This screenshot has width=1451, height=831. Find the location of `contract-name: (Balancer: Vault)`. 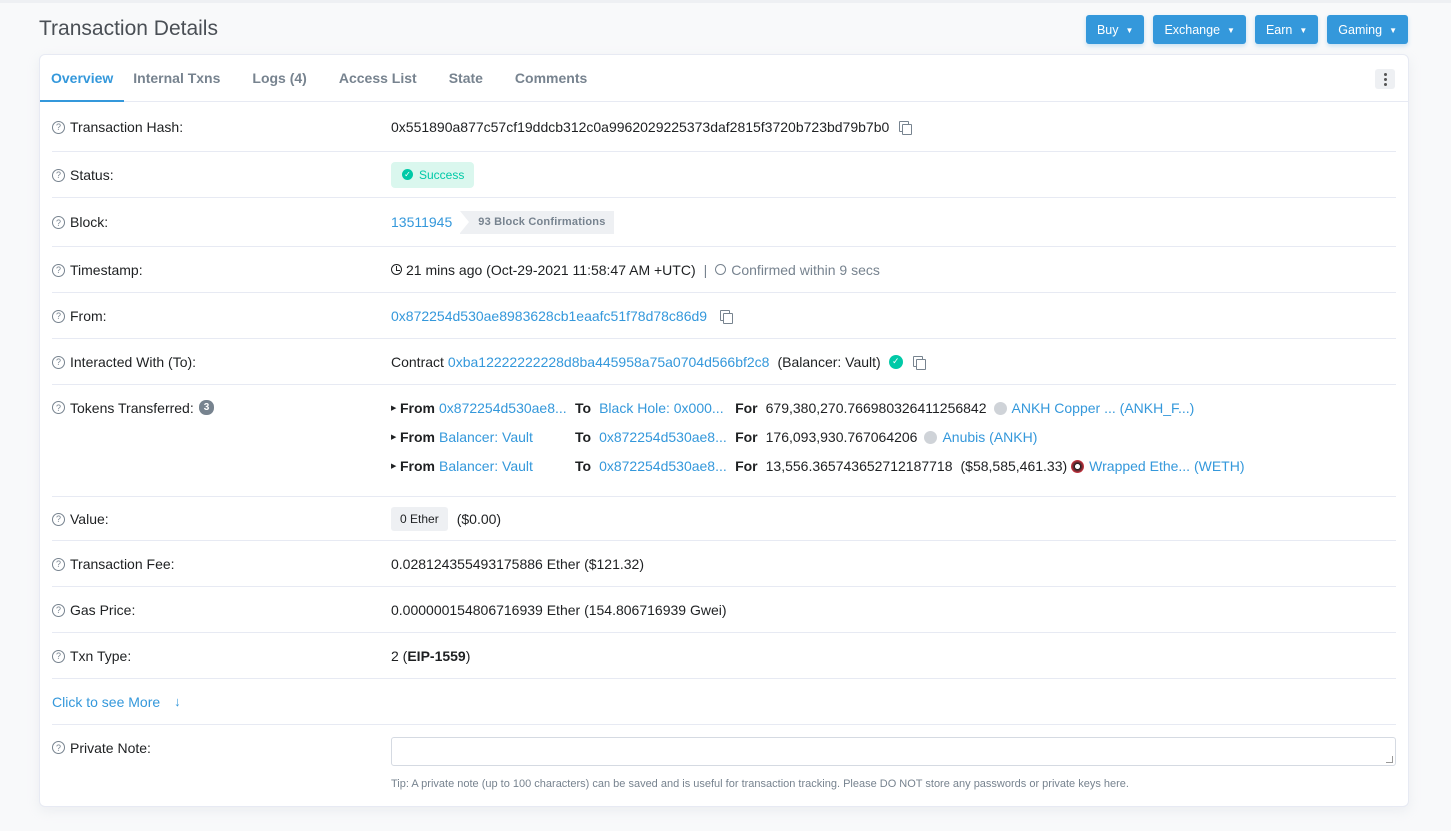

contract-name: (Balancer: Vault) is located at coordinates (829, 361).